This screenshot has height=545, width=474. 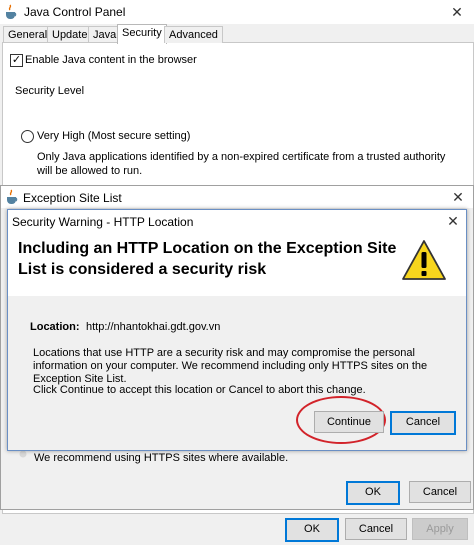 What do you see at coordinates (70, 34) in the screenshot?
I see `tab-update: Update` at bounding box center [70, 34].